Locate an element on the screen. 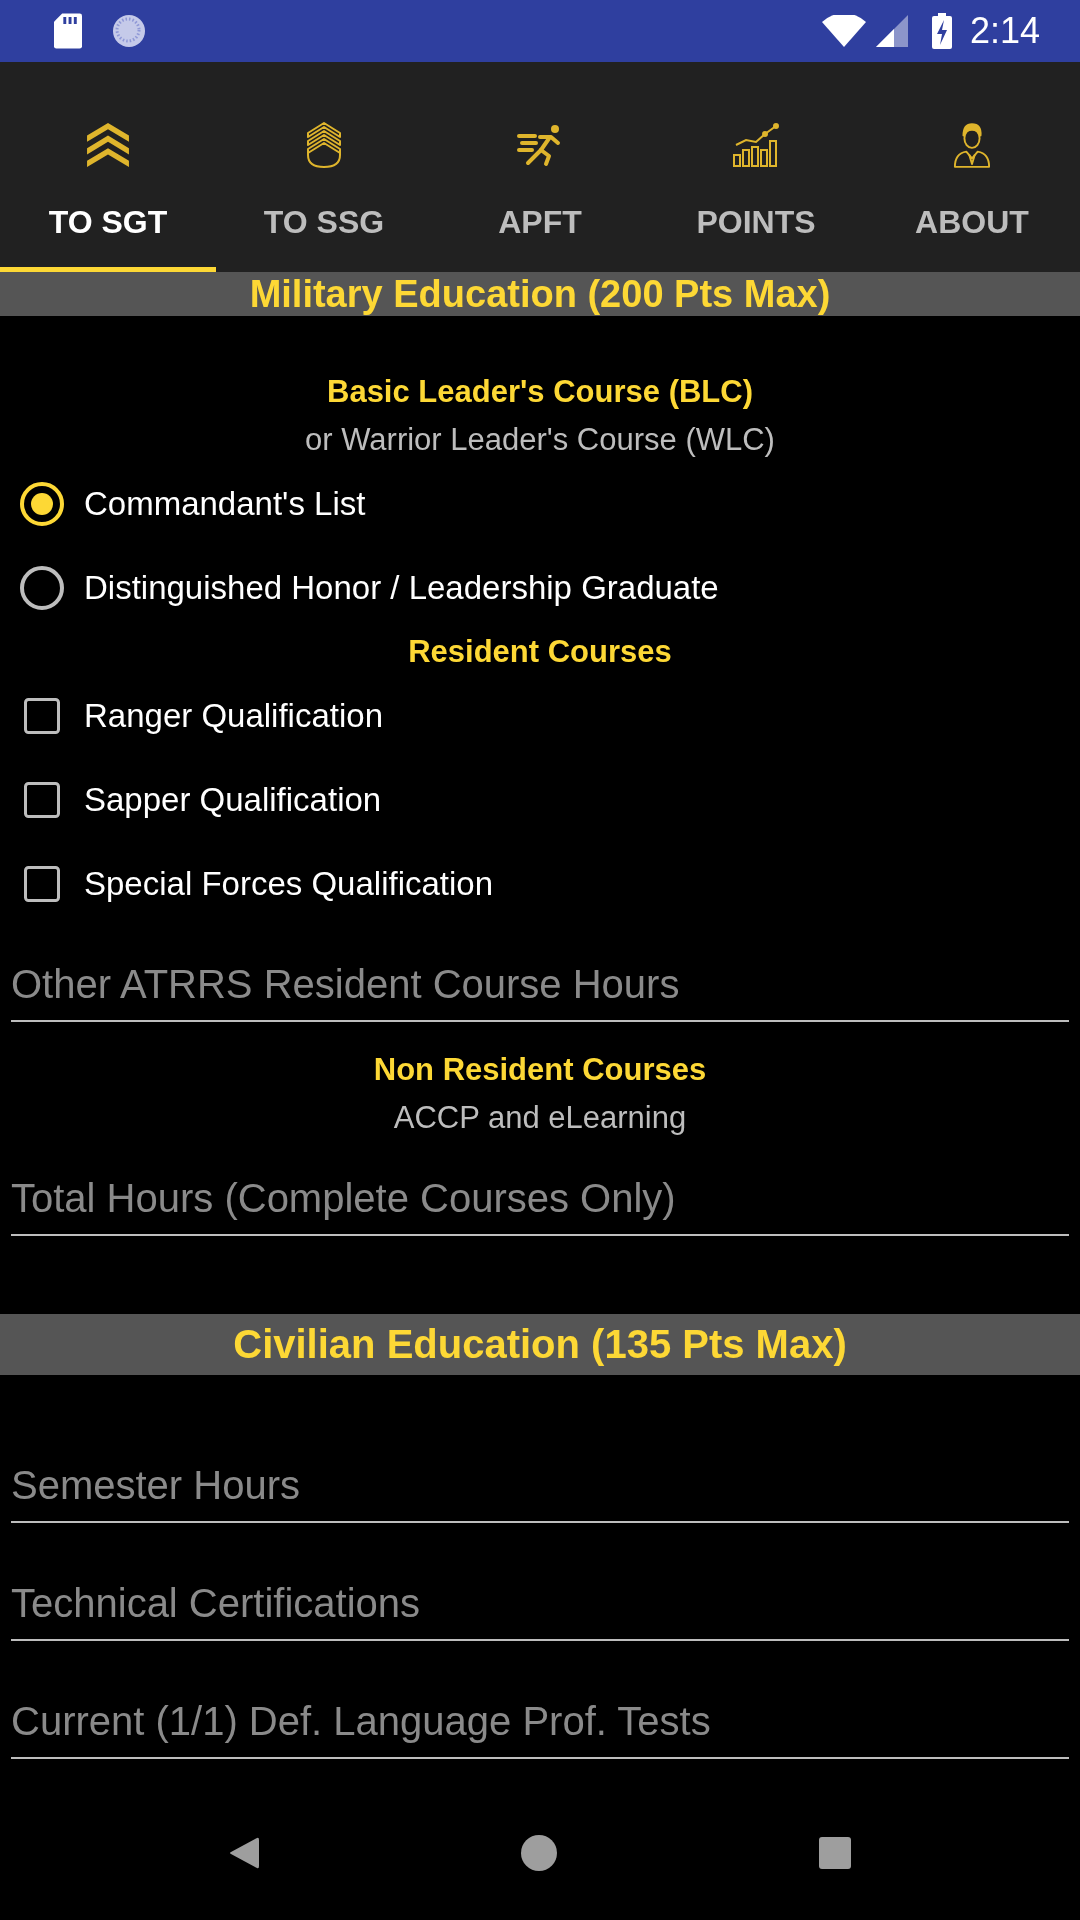  section-header: Military Education (200 Pts Max) is located at coordinates (540, 294).